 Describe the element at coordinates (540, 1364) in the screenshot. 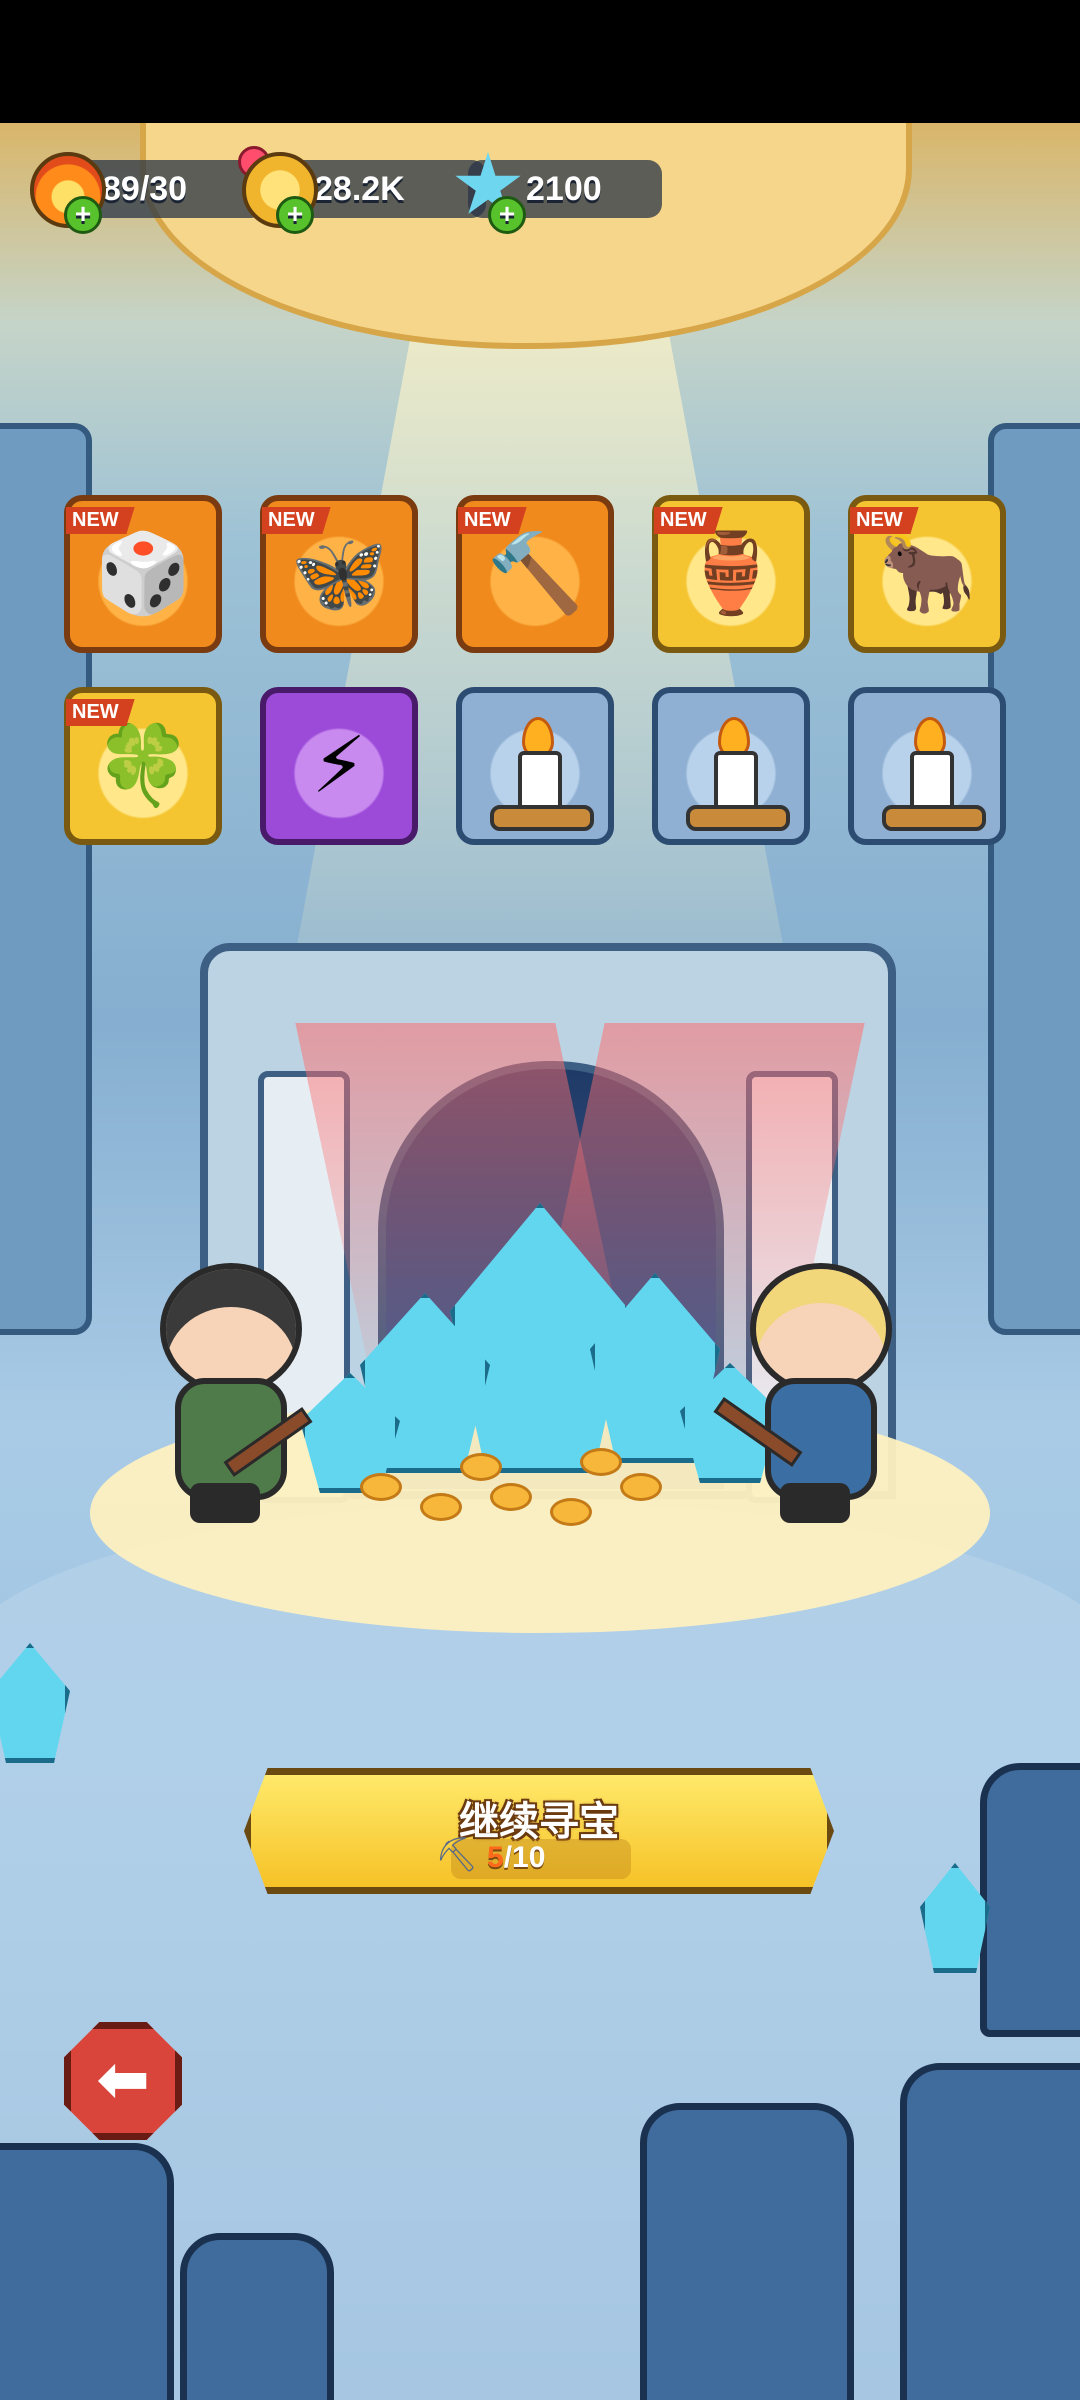

I see `crystal-pile` at that location.